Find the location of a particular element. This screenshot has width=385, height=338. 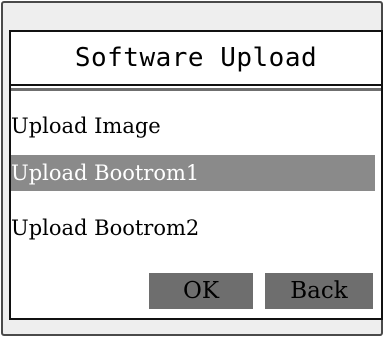

menu-item-upload-bootrom2: Upload Bootrom2 is located at coordinates (193, 228).